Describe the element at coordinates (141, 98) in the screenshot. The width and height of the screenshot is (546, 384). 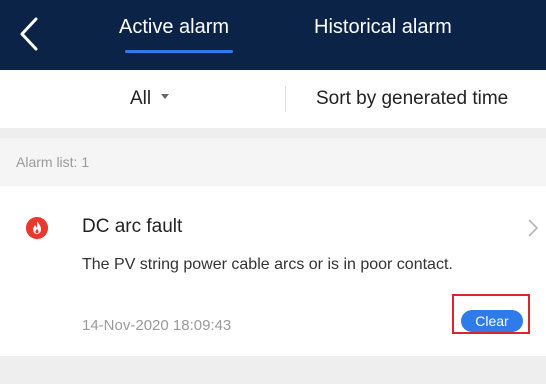
I see `severity-filter-value: All` at that location.